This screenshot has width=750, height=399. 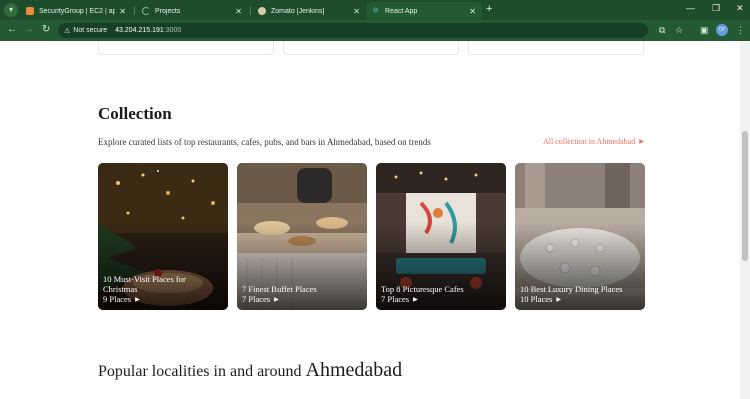 I want to click on bookmark-star-icon: ☆, so click(x=679, y=30).